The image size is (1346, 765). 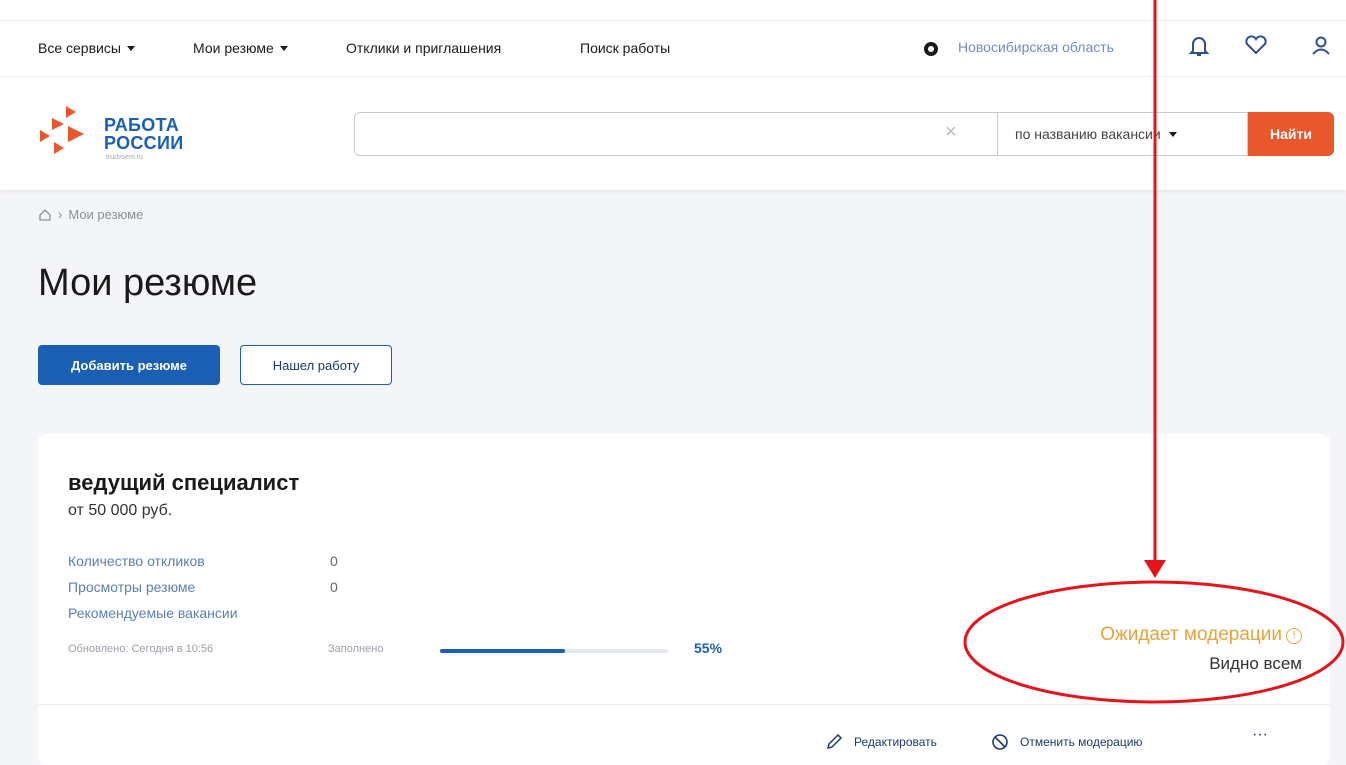 I want to click on cancel-moderation-action: Отменить модерацию, so click(x=1066, y=742).